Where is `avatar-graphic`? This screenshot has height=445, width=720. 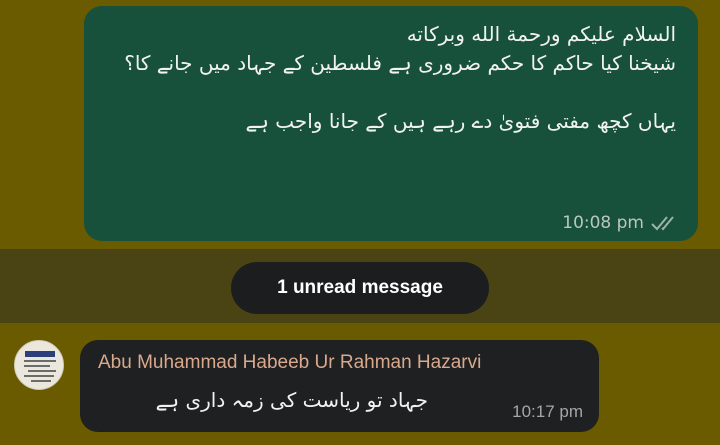
avatar-graphic is located at coordinates (39, 365).